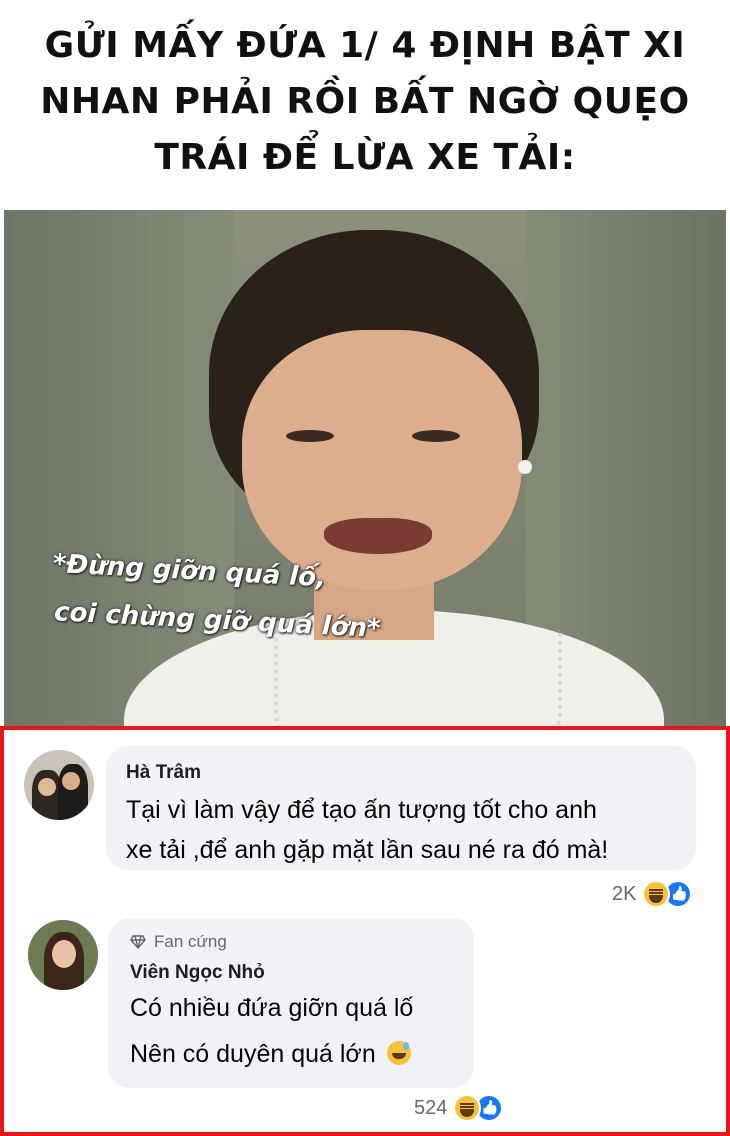  I want to click on reaction-summary: 524, so click(459, 1108).